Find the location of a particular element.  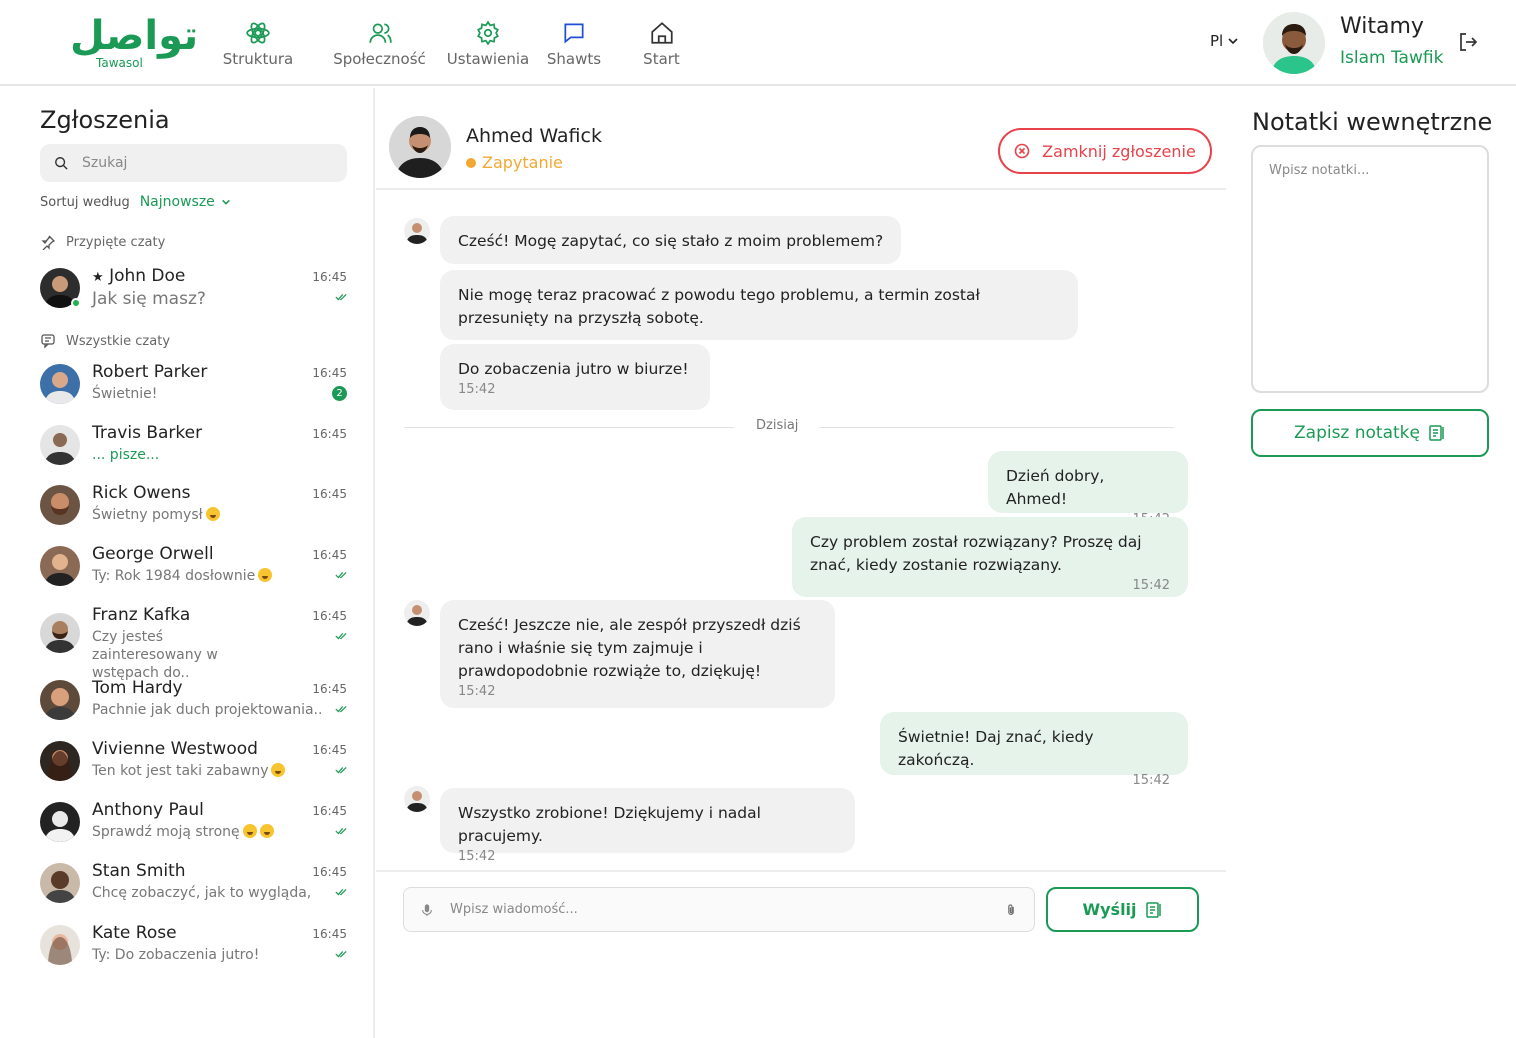

nav-item-settings: Ustawienia is located at coordinates (488, 48).